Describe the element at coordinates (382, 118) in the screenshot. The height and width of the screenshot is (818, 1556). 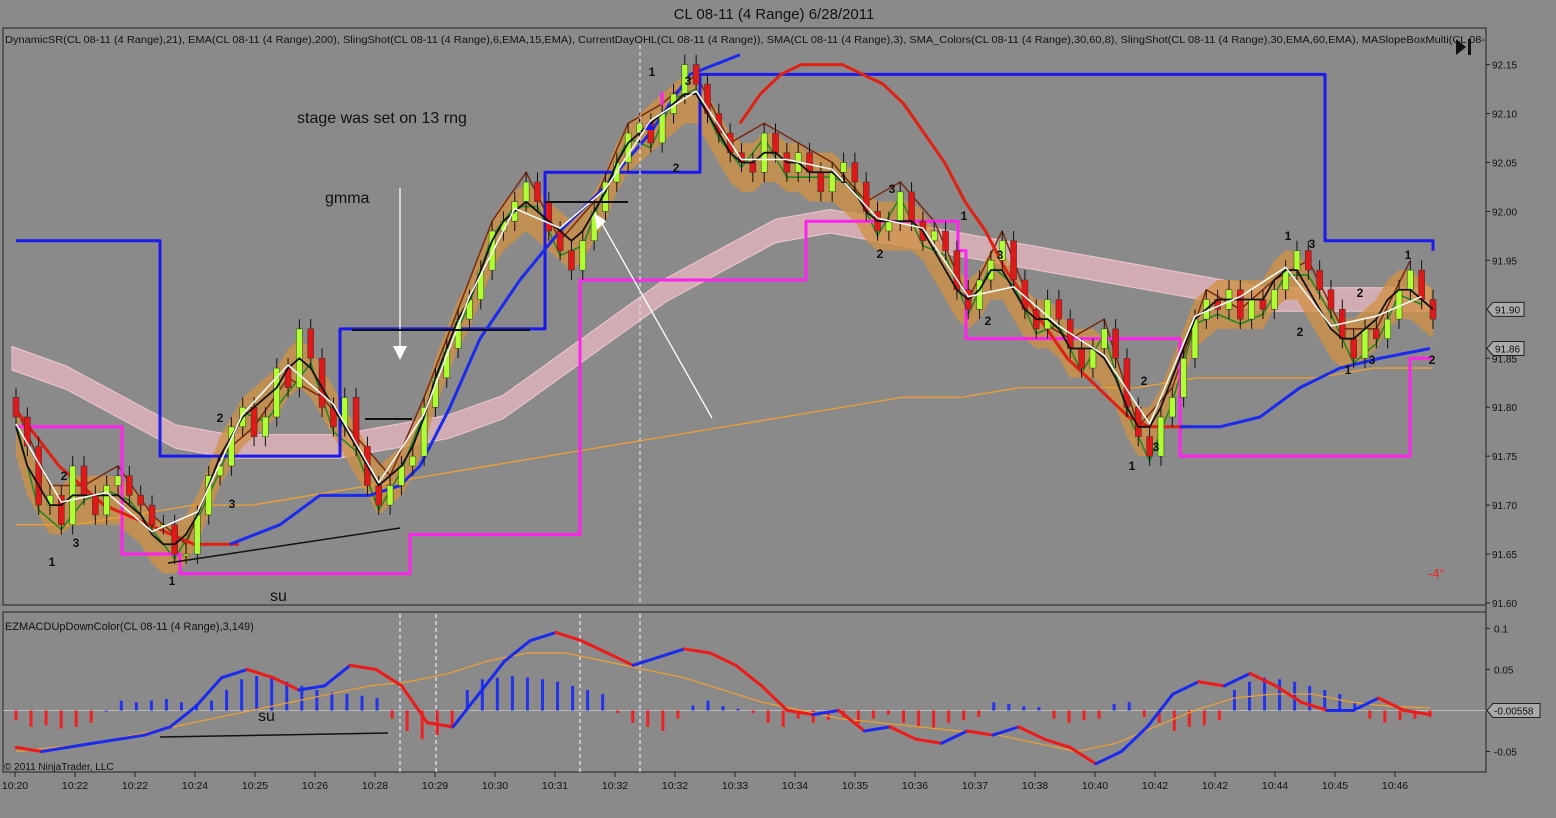
I see `stage-annotation: stage was set on 13 rng` at that location.